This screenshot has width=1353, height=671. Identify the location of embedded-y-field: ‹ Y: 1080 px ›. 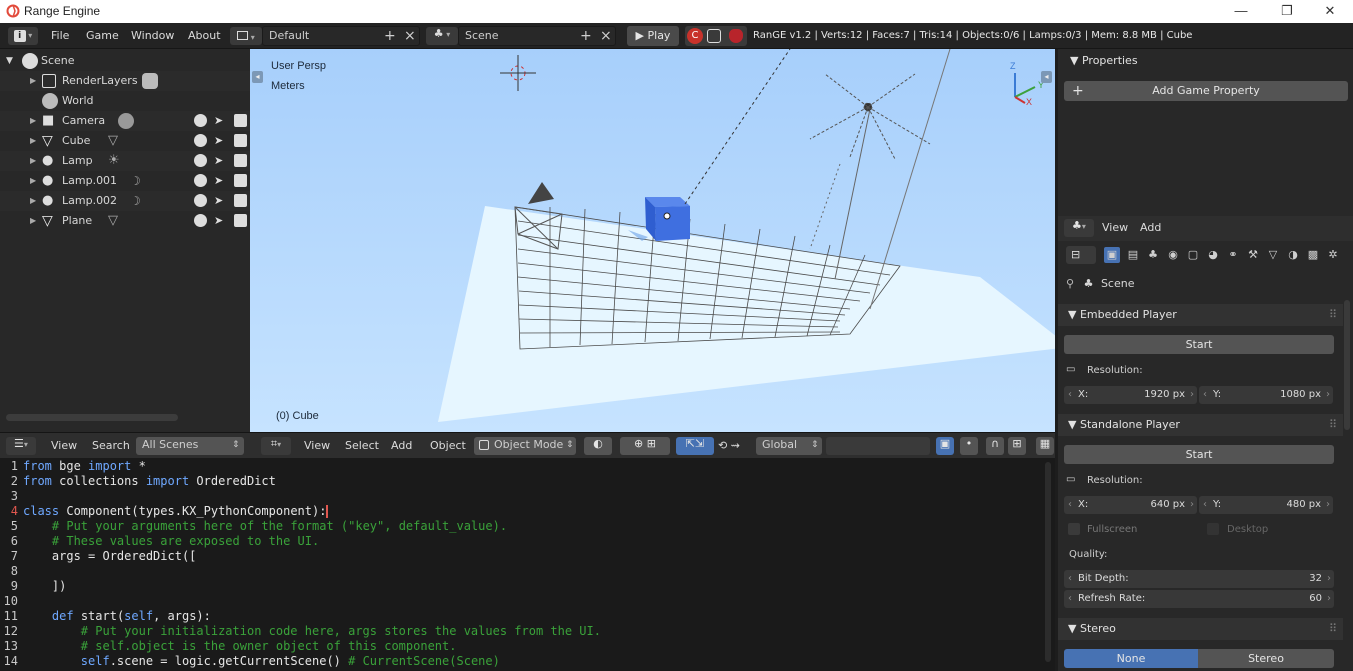
(1266, 395).